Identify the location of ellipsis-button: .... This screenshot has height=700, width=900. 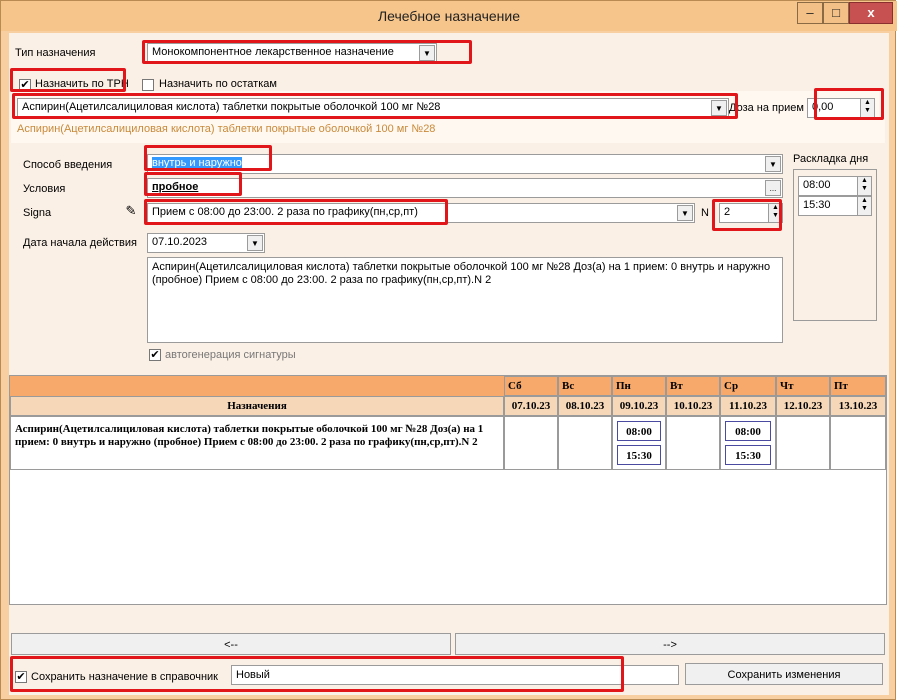
(773, 188).